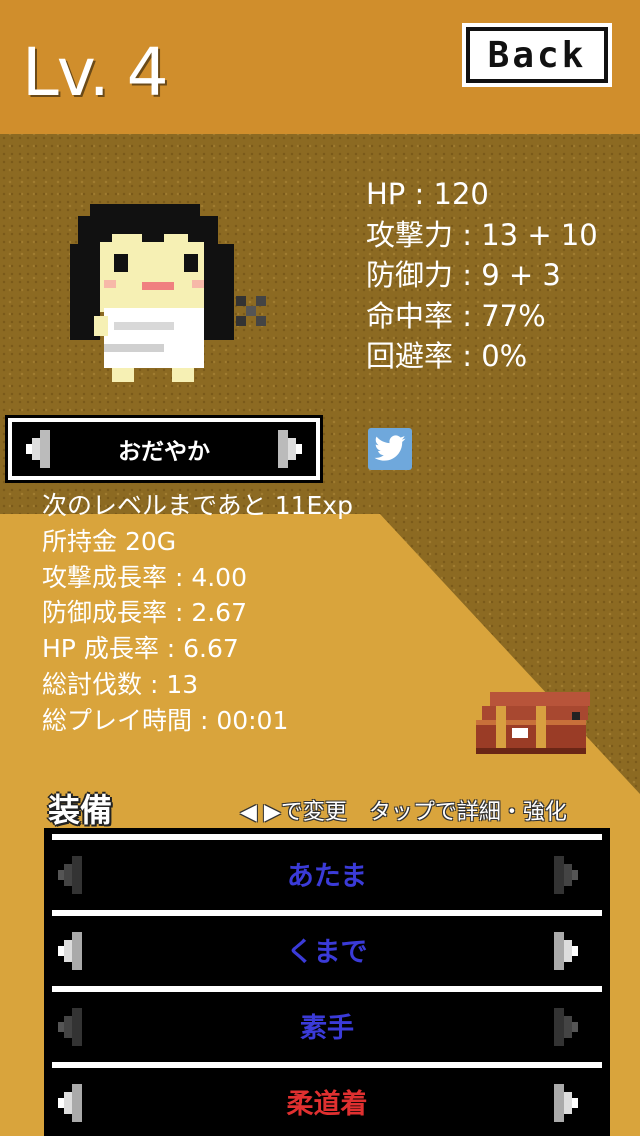  I want to click on stat-evasion: 回避率 : 0%, so click(447, 356).